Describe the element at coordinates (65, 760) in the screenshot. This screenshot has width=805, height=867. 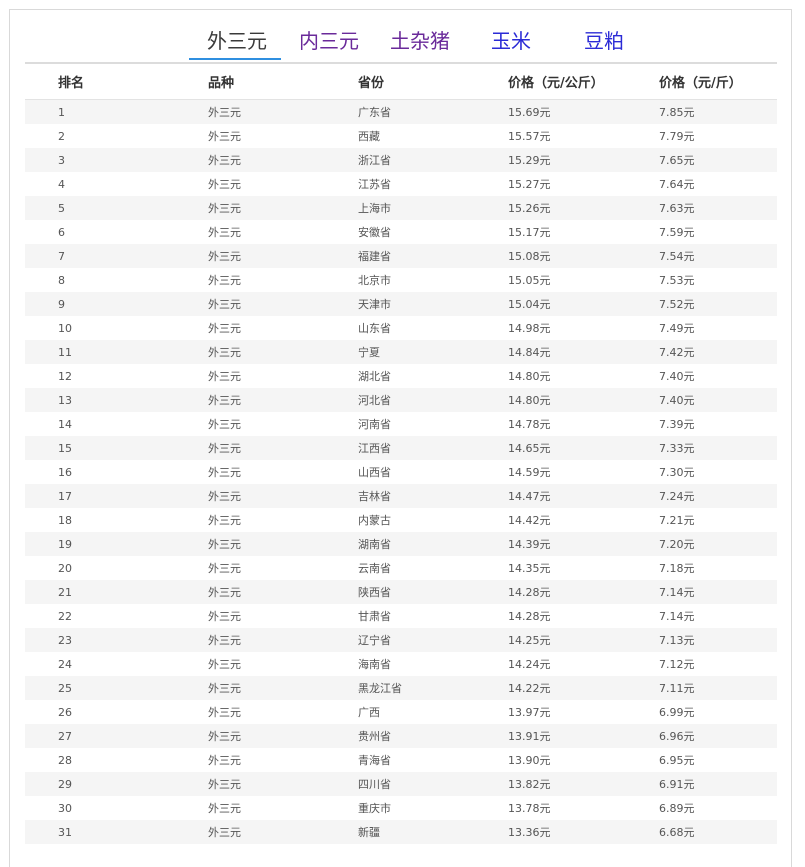
I see `rank-cell: 28` at that location.